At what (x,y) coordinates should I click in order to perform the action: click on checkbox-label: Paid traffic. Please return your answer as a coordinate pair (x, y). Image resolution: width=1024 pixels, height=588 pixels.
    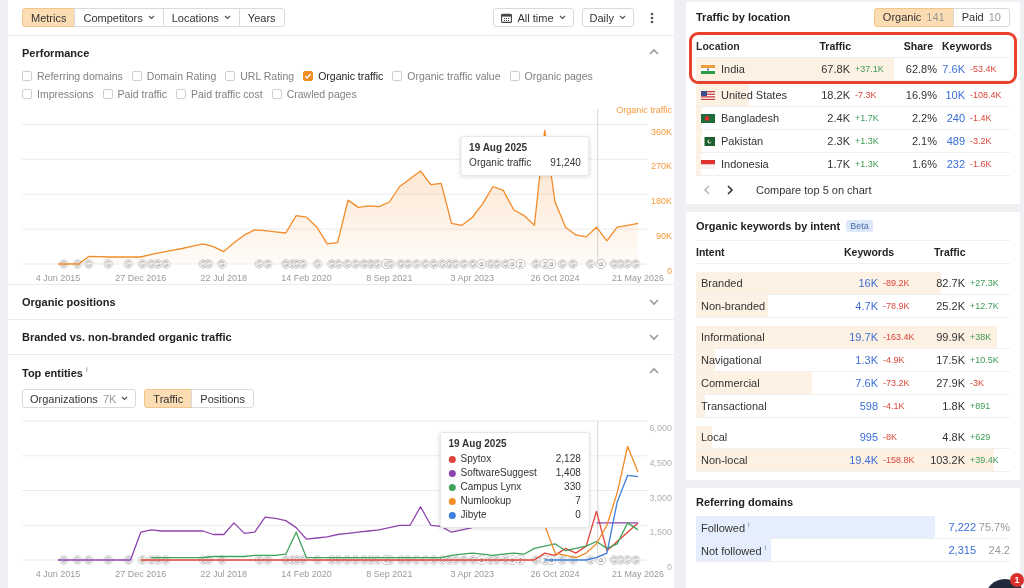
    Looking at the image, I should click on (142, 94).